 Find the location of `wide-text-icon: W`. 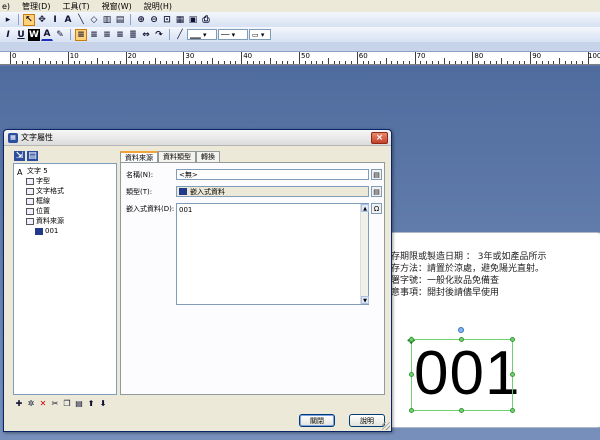

wide-text-icon: W is located at coordinates (34, 34).